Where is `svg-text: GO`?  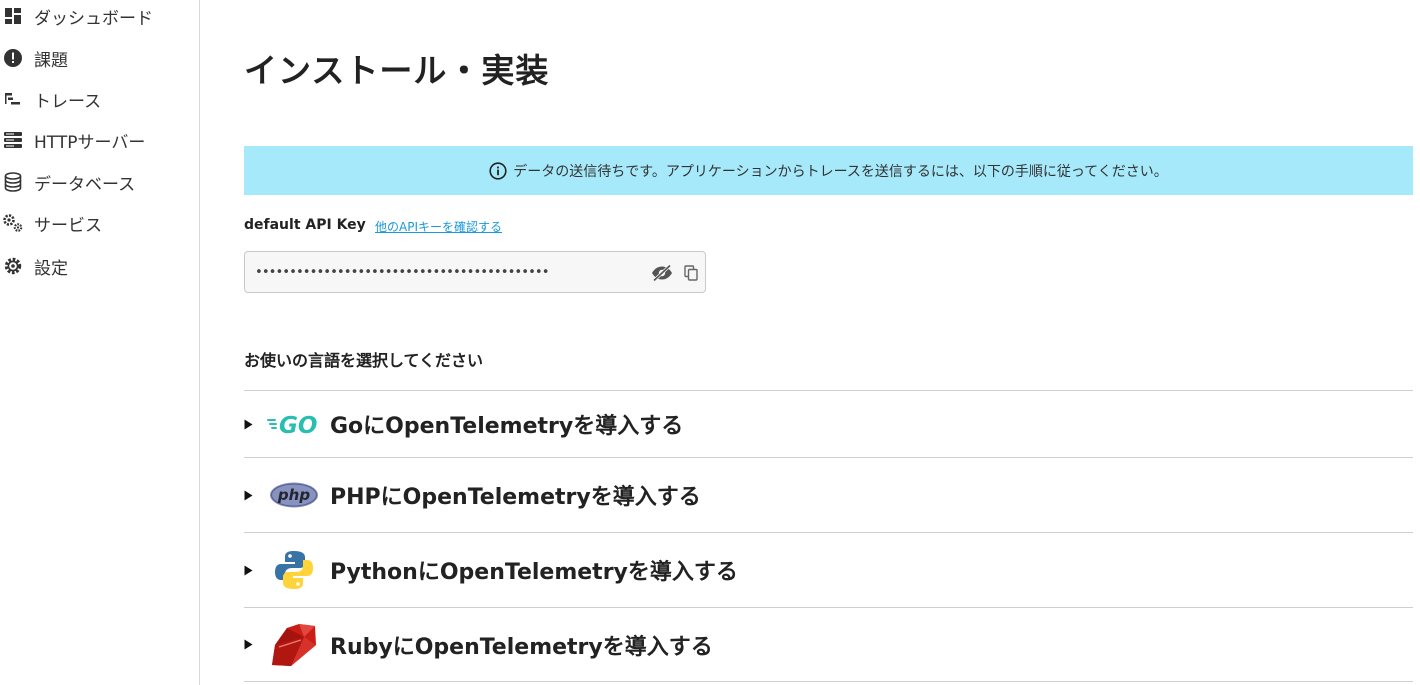
svg-text: GO is located at coordinates (298, 424).